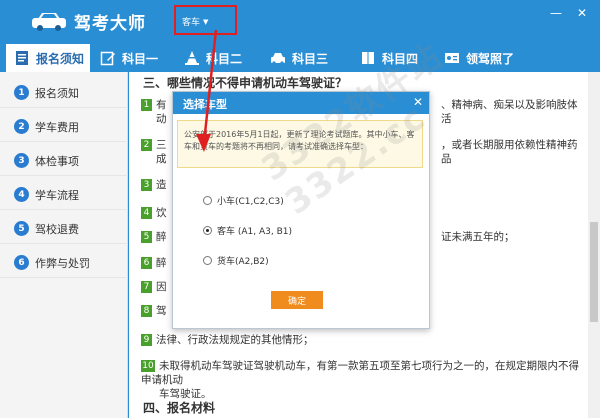 The width and height of the screenshot is (600, 418). Describe the element at coordinates (361, 340) in the screenshot. I see `list-item: 9 法律、行政法规规定的其他情形；` at that location.